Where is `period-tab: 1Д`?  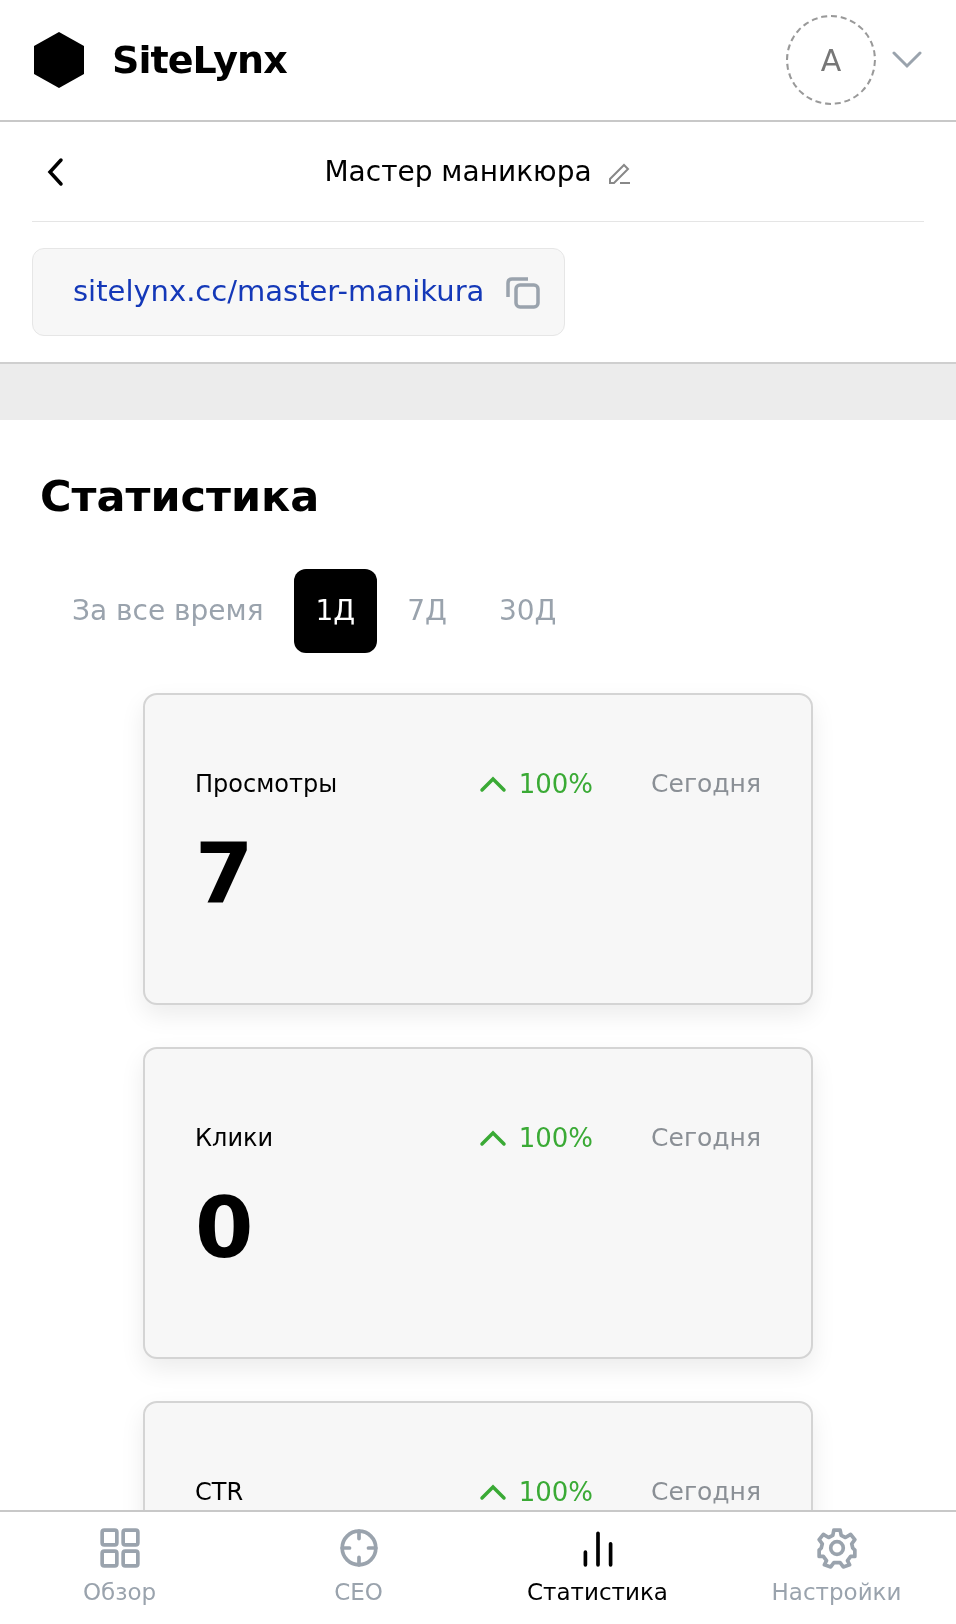 period-tab: 1Д is located at coordinates (335, 610).